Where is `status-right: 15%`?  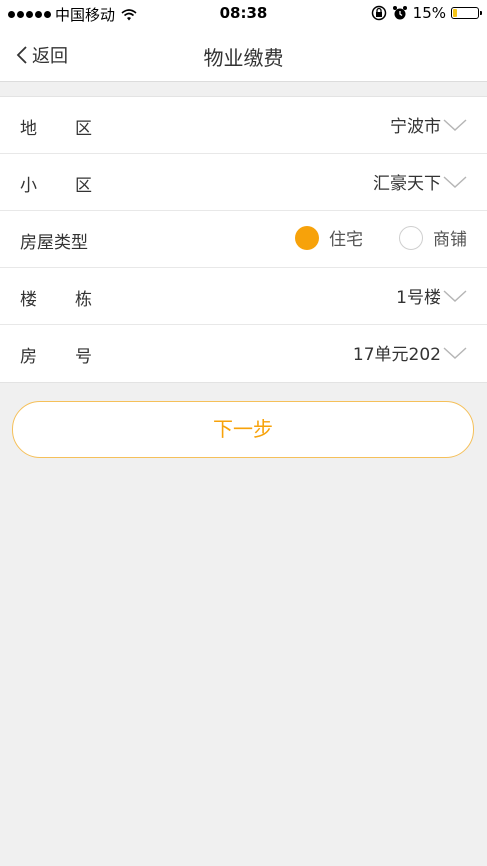
status-right: 15% is located at coordinates (426, 13).